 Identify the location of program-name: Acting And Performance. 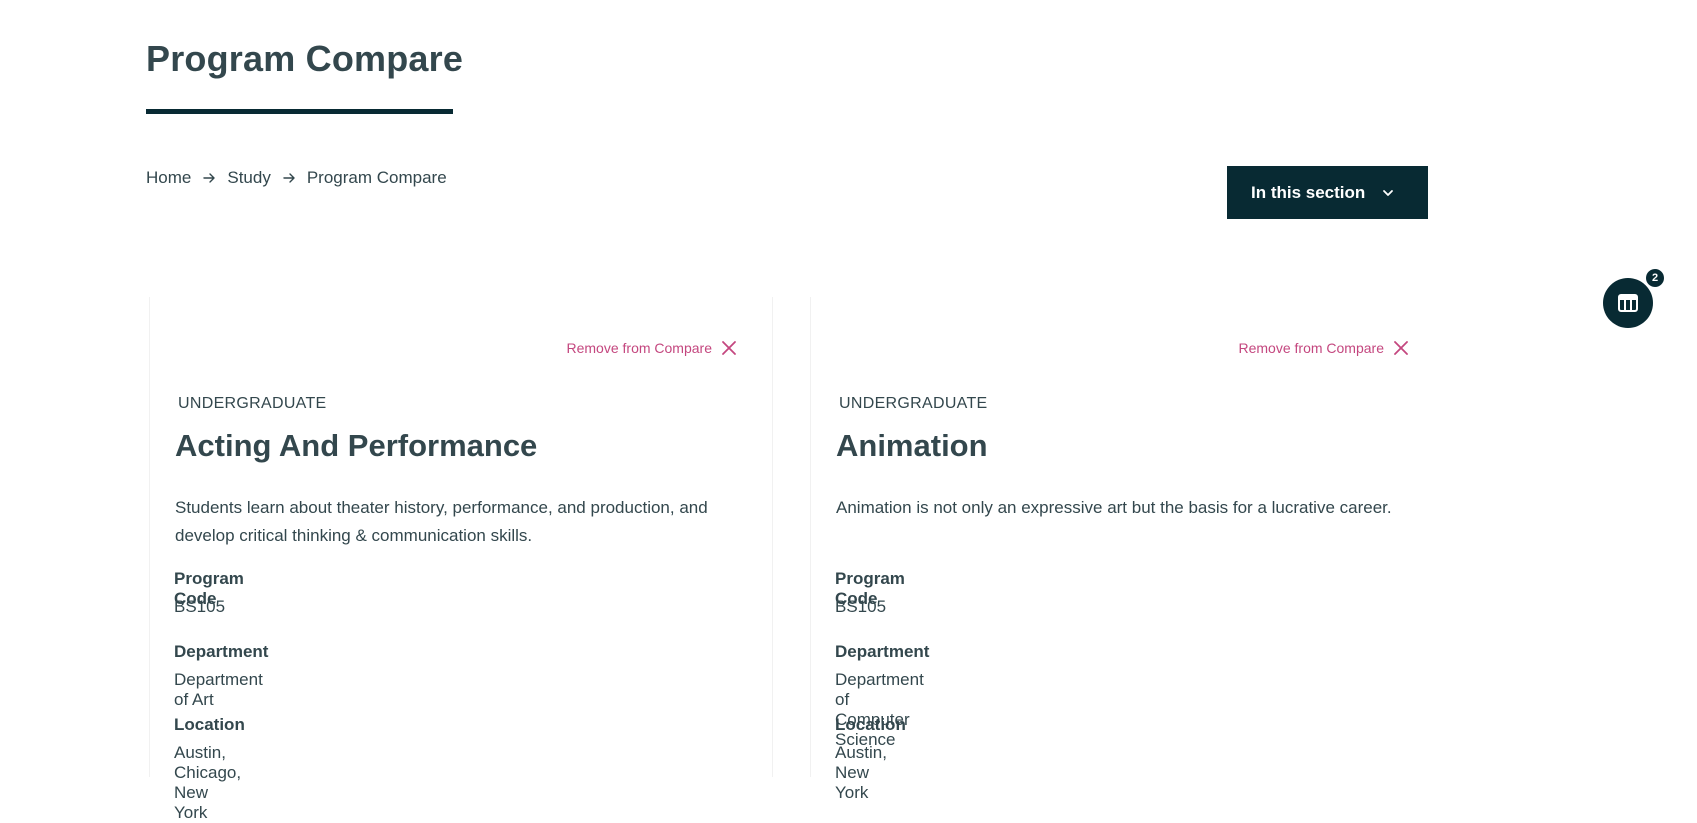
(356, 445).